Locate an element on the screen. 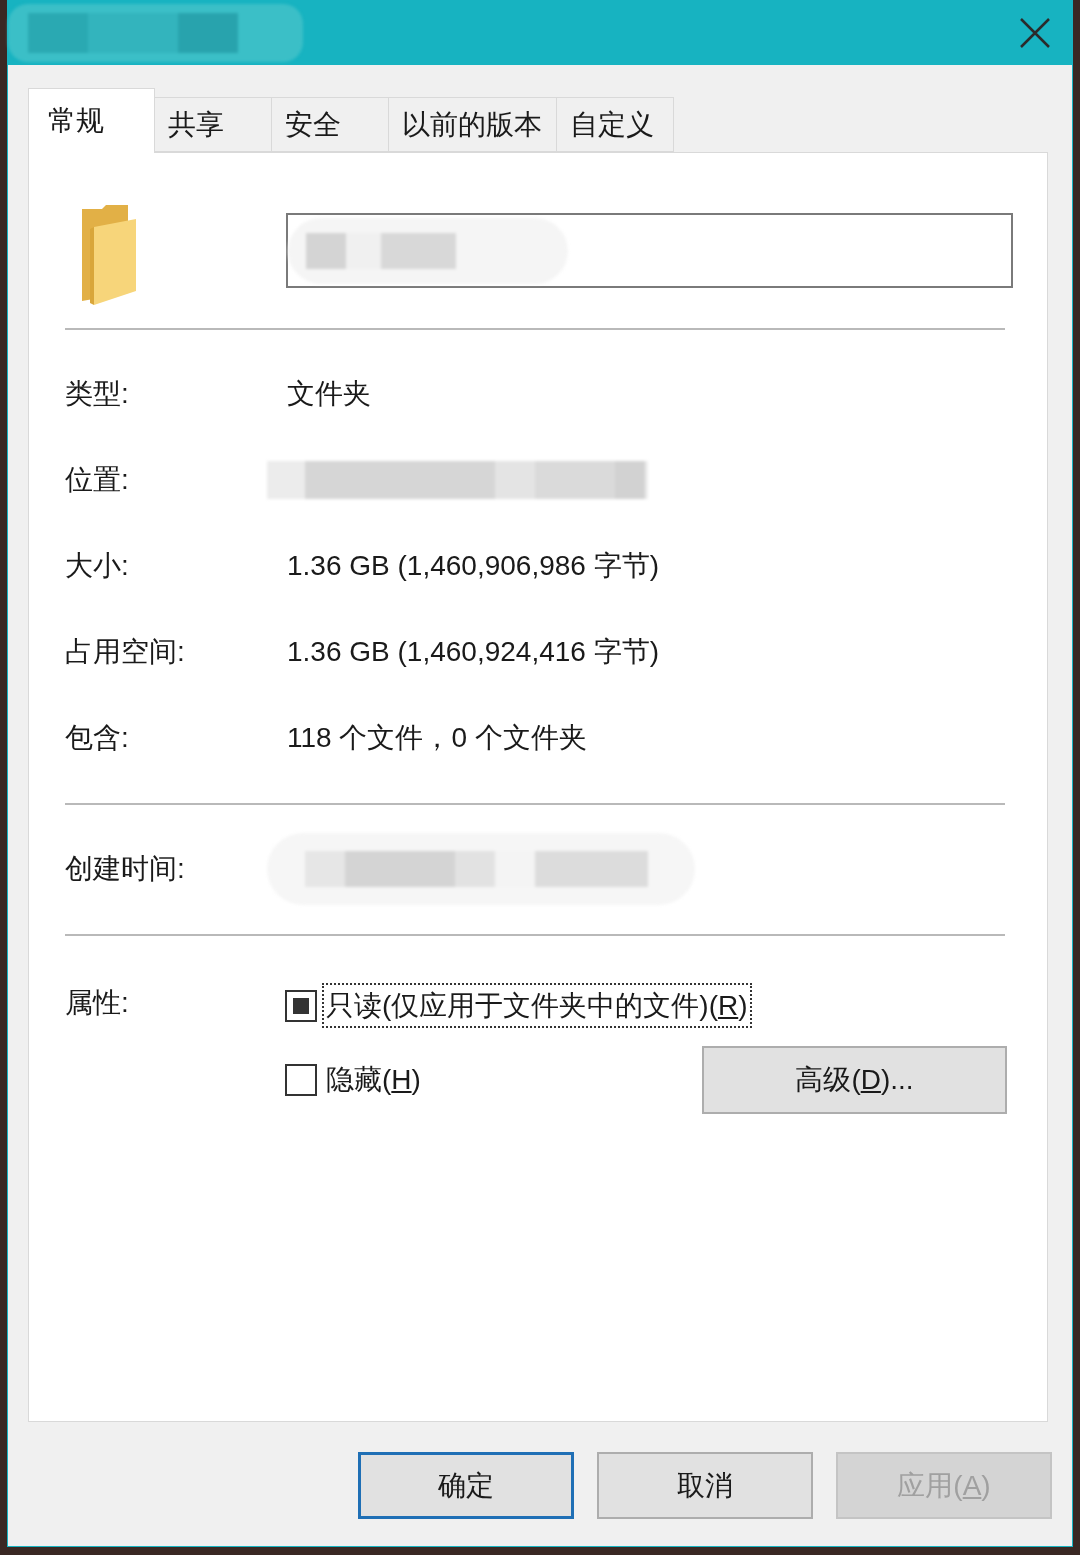 This screenshot has width=1080, height=1555. tab: 常规 is located at coordinates (91, 120).